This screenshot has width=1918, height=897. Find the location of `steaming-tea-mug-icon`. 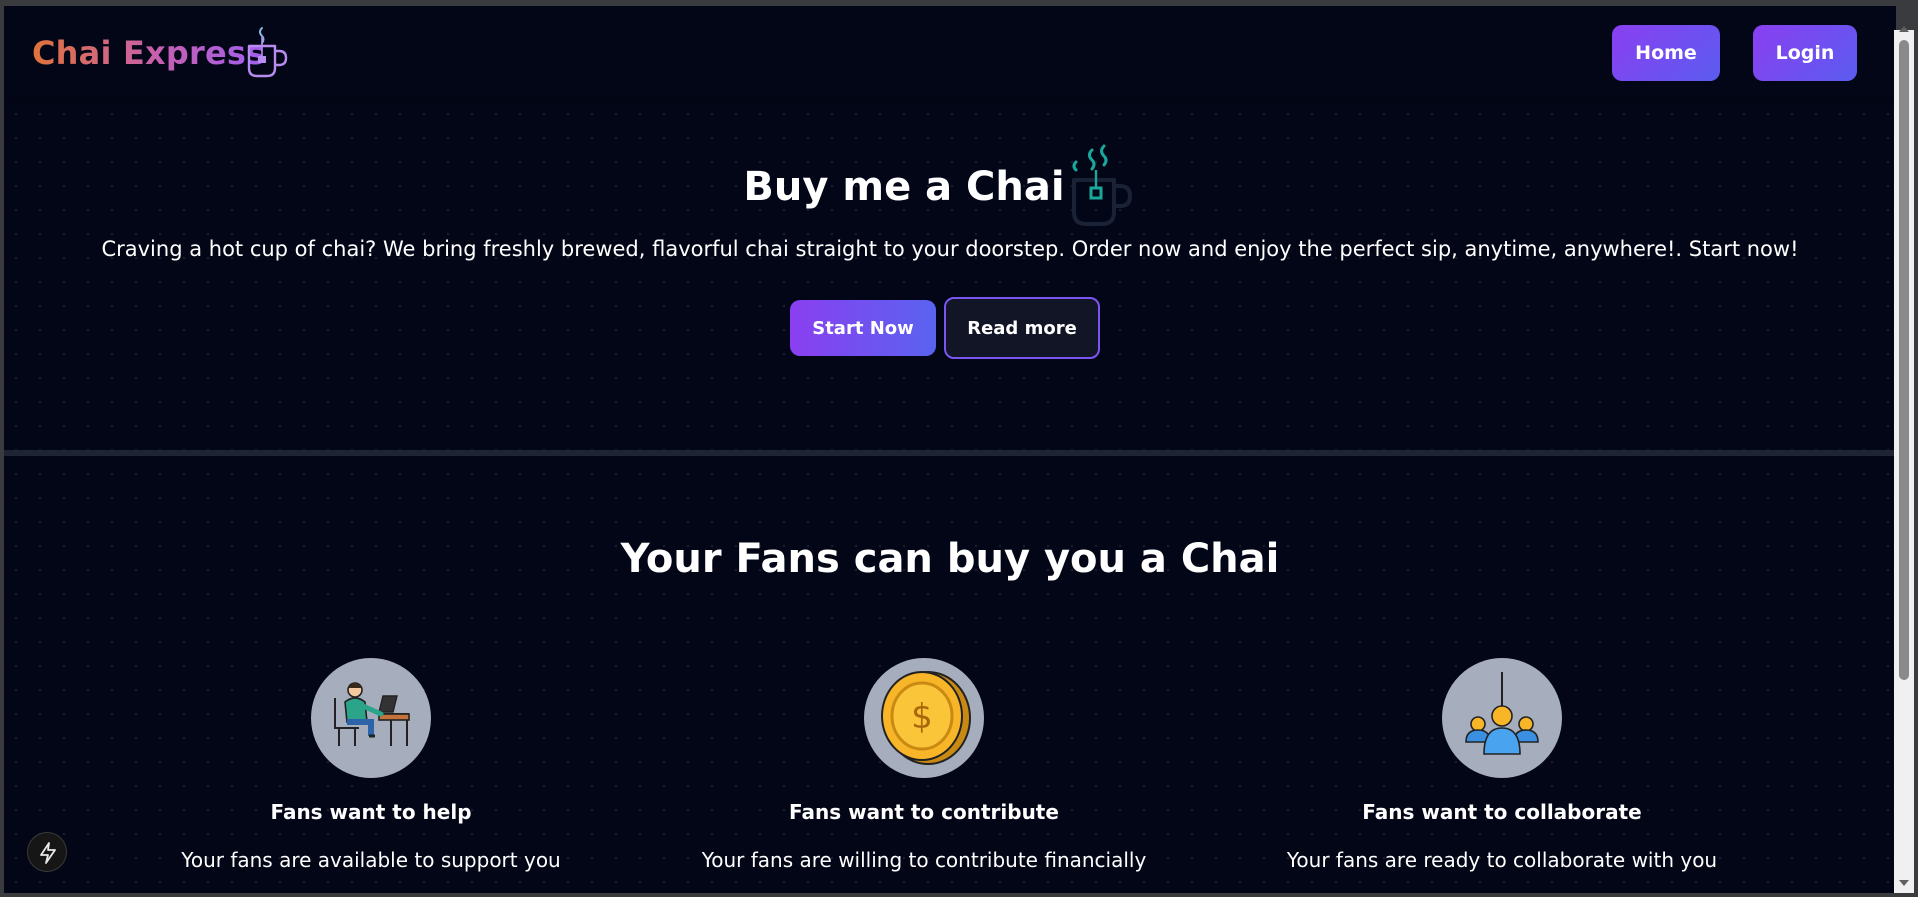

steaming-tea-mug-icon is located at coordinates (1102, 185).